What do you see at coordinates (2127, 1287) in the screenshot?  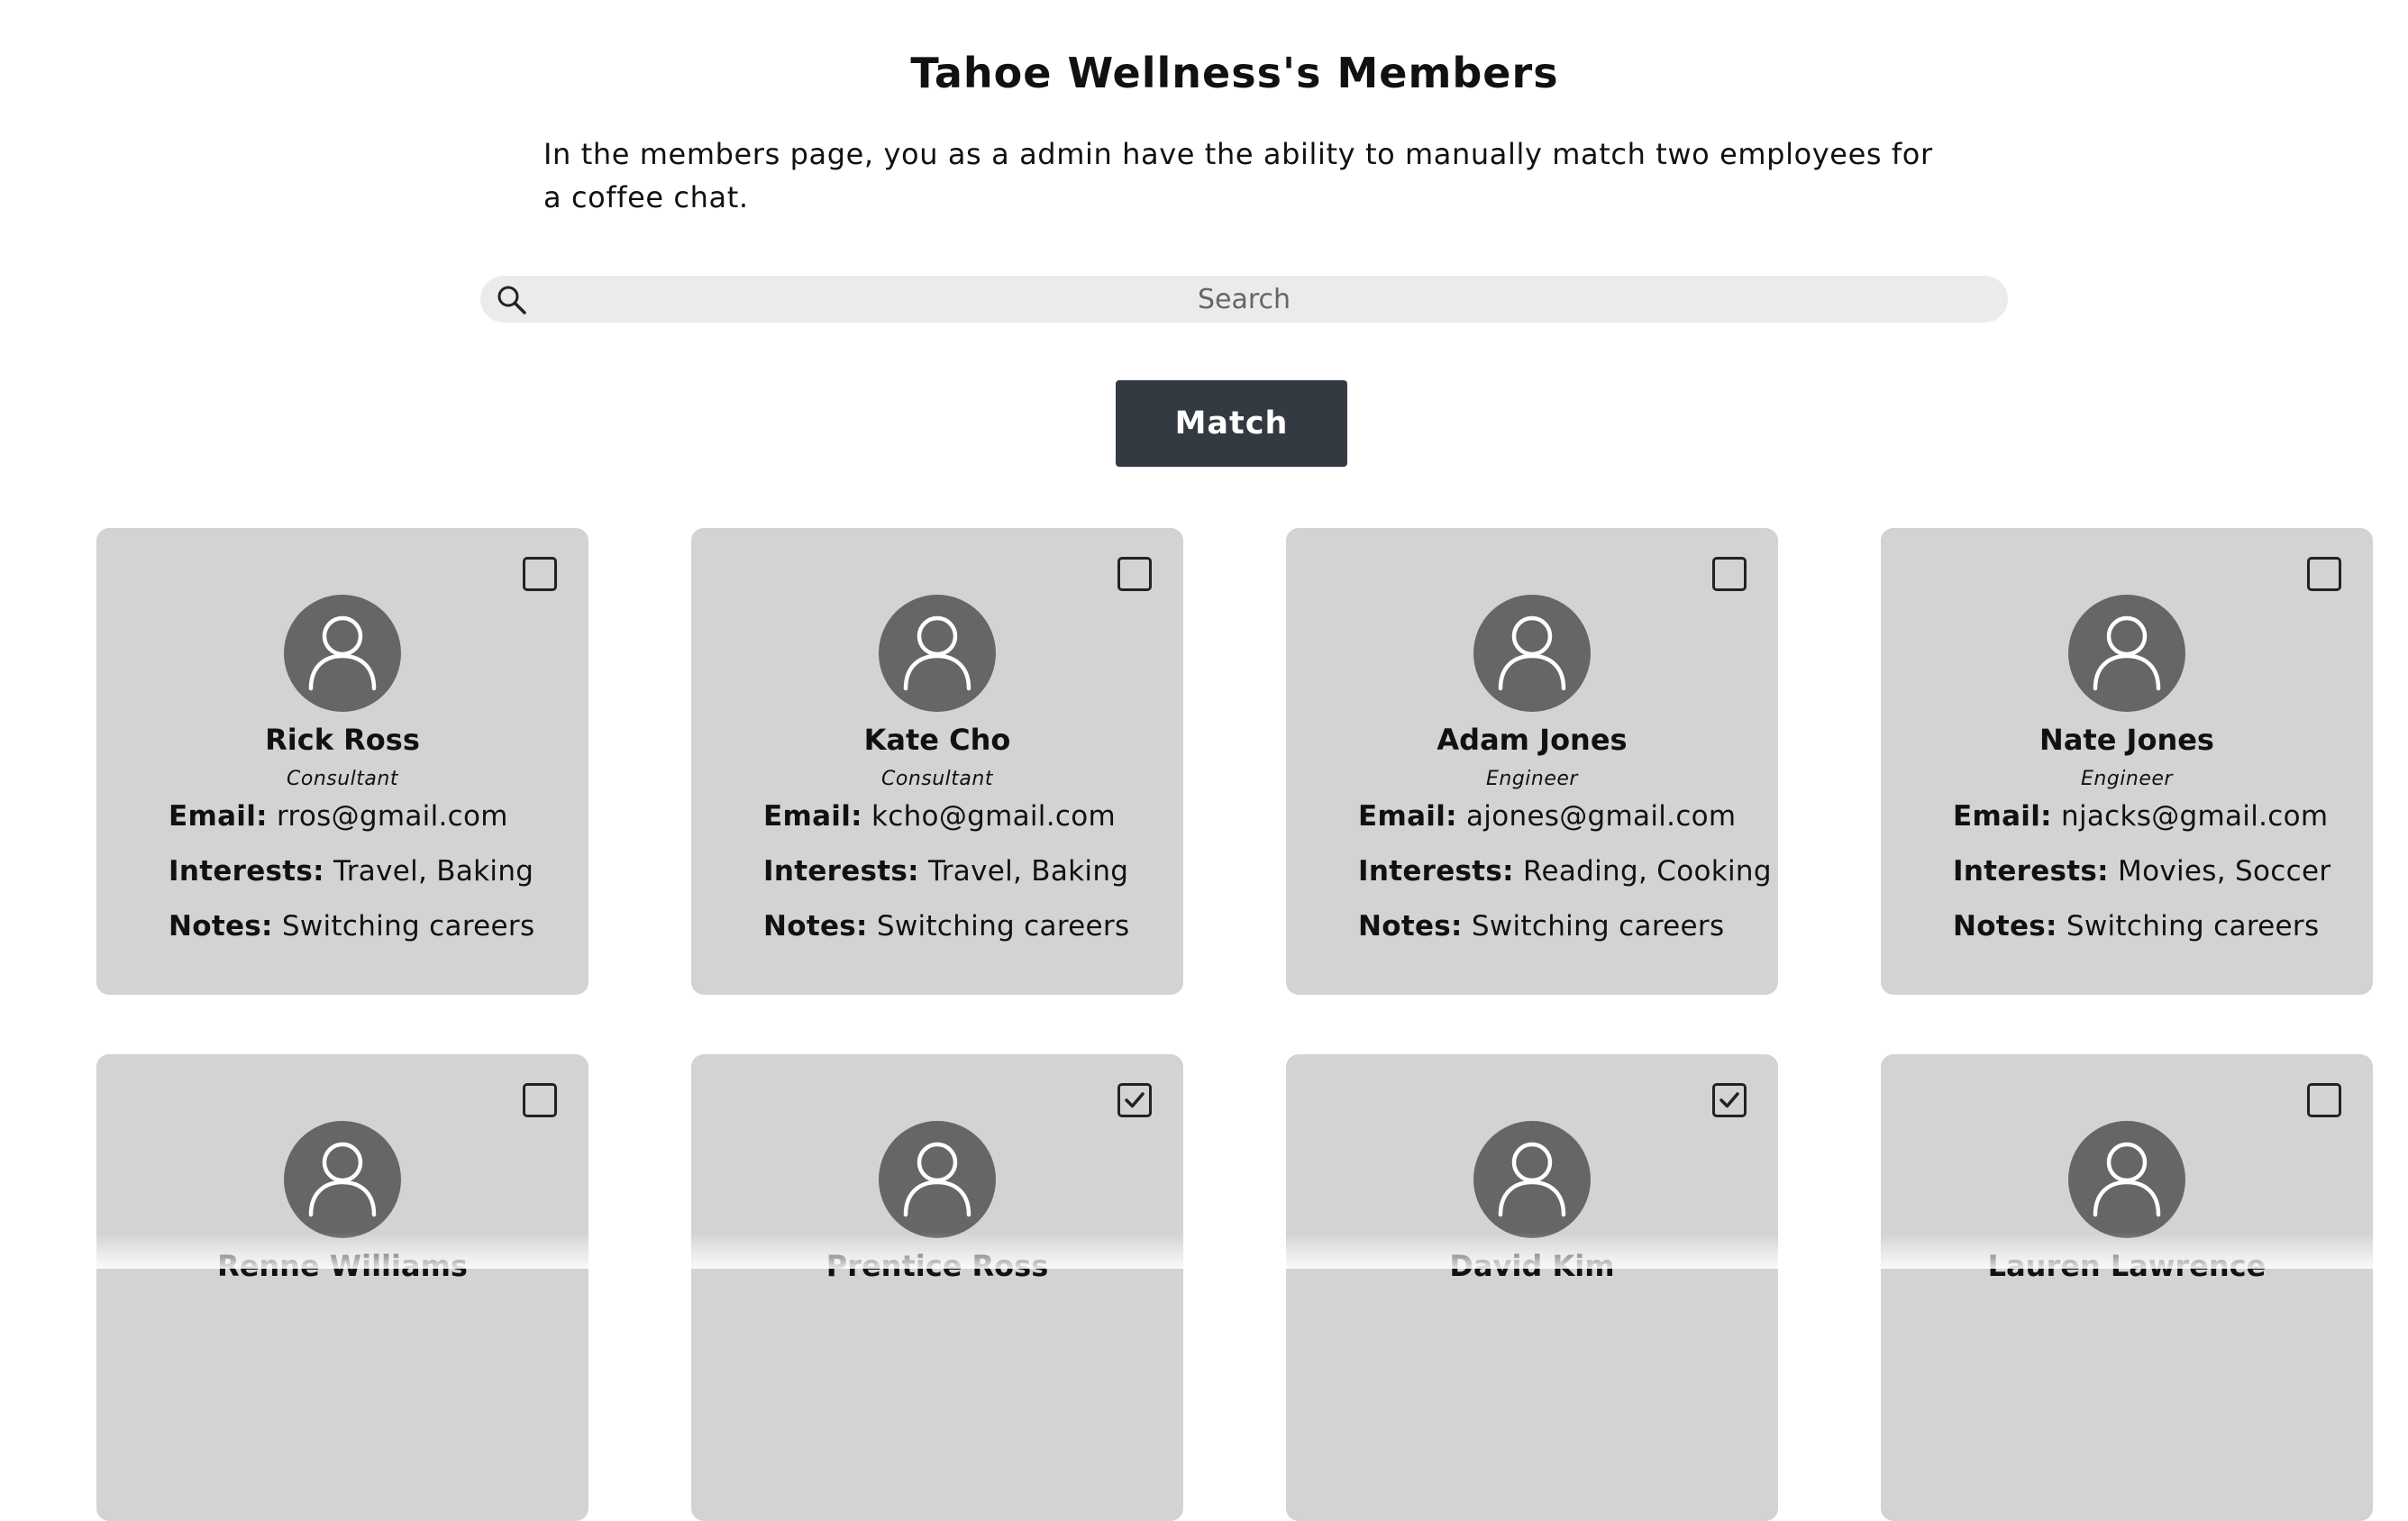 I see `member-card: Lauren Lawrence` at bounding box center [2127, 1287].